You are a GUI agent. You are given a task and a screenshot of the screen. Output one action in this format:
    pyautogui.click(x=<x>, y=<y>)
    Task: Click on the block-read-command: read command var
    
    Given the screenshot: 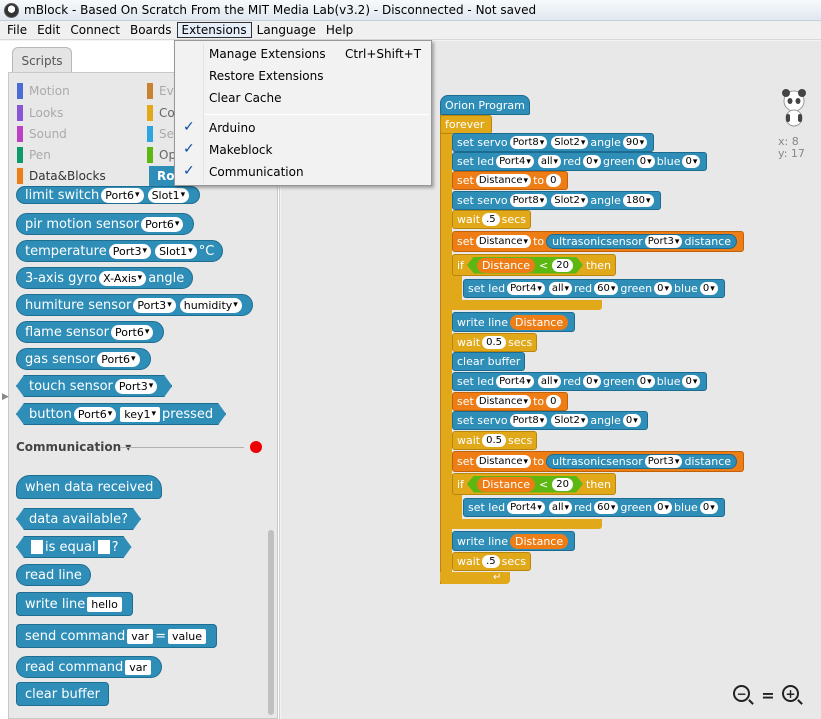 What is the action you would take?
    pyautogui.click(x=89, y=667)
    